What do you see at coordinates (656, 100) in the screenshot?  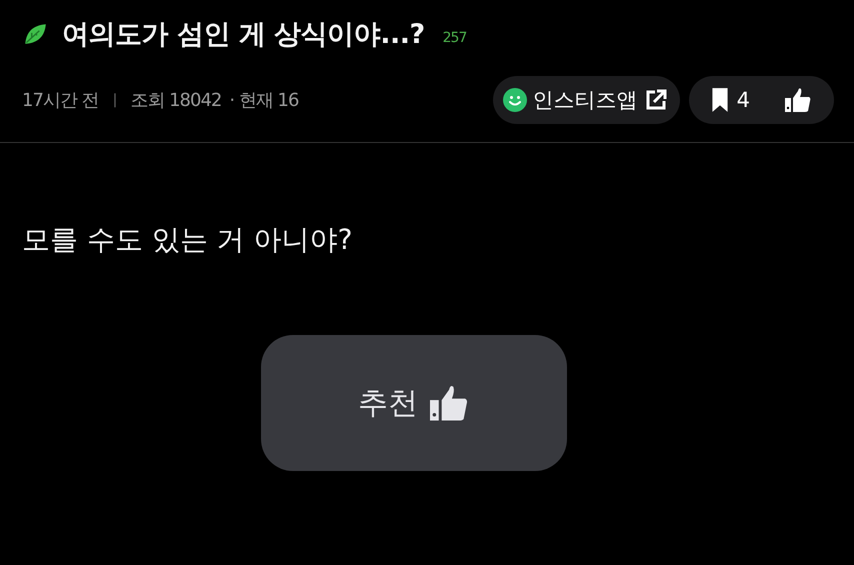 I see `external-link-icon` at bounding box center [656, 100].